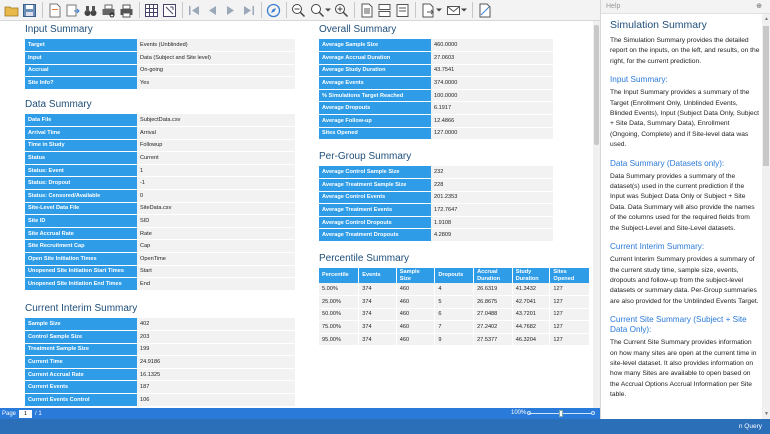 The height and width of the screenshot is (434, 770). I want to click on row-value: 16.1325, so click(216, 375).